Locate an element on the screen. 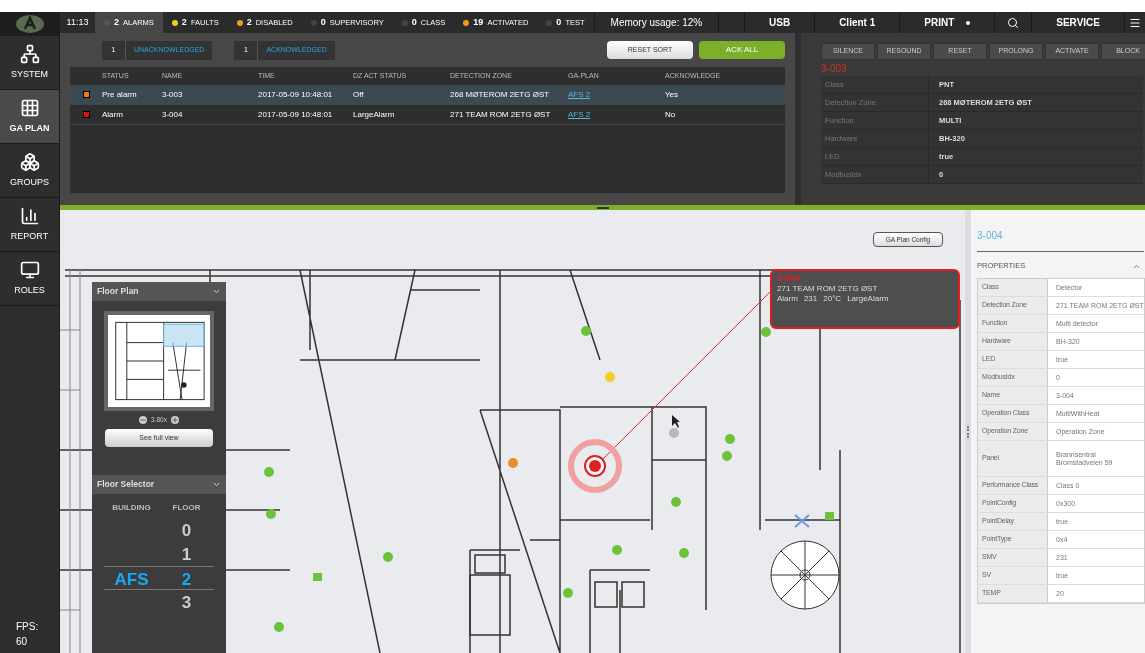 The height and width of the screenshot is (653, 1145). callout-detail: LargeAlarm is located at coordinates (868, 299).